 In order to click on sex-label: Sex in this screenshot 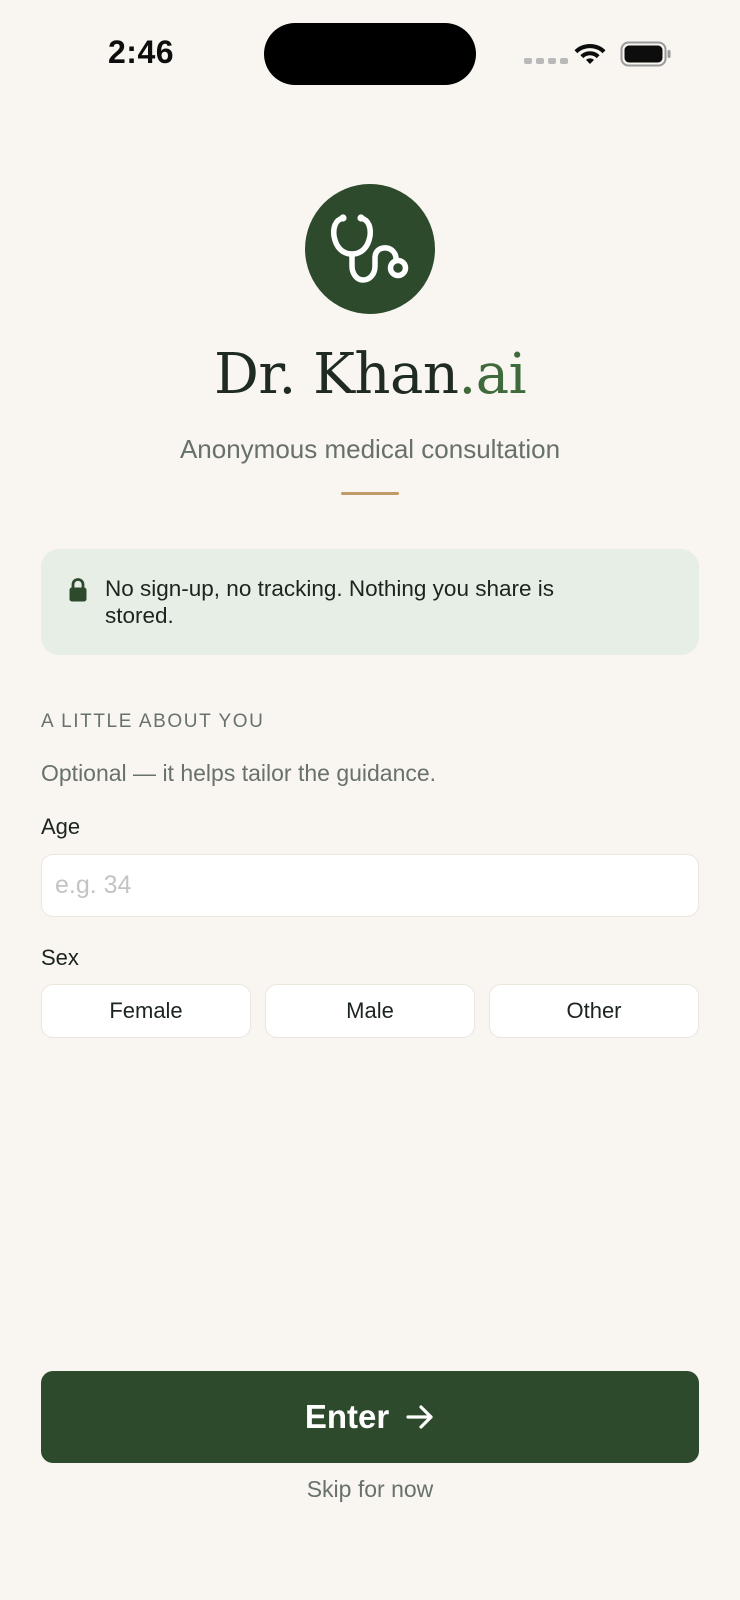, I will do `click(60, 957)`.